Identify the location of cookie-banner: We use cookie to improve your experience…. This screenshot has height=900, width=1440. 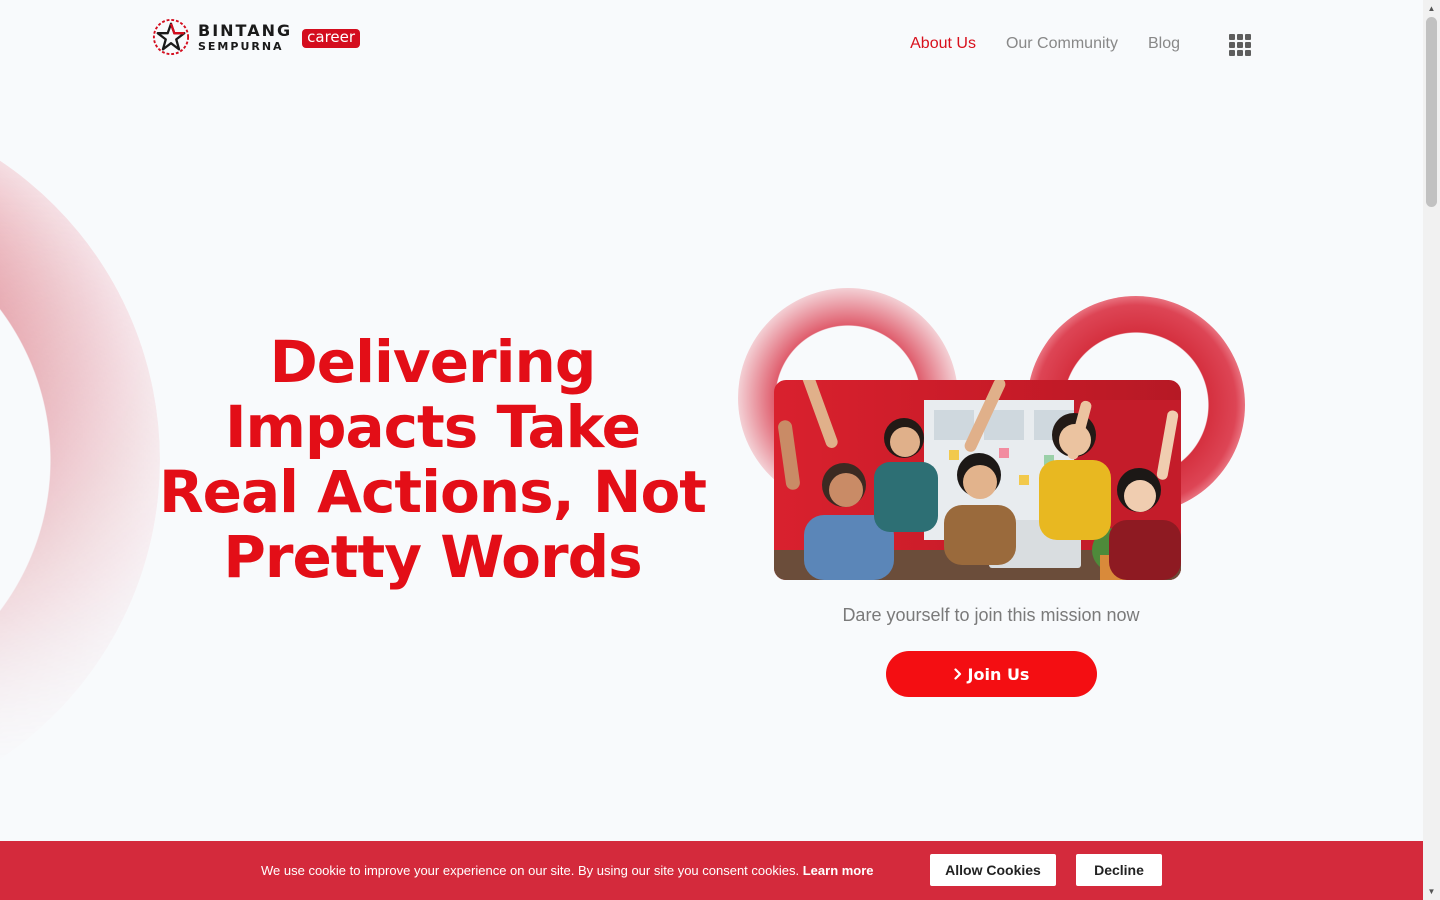
(711, 870).